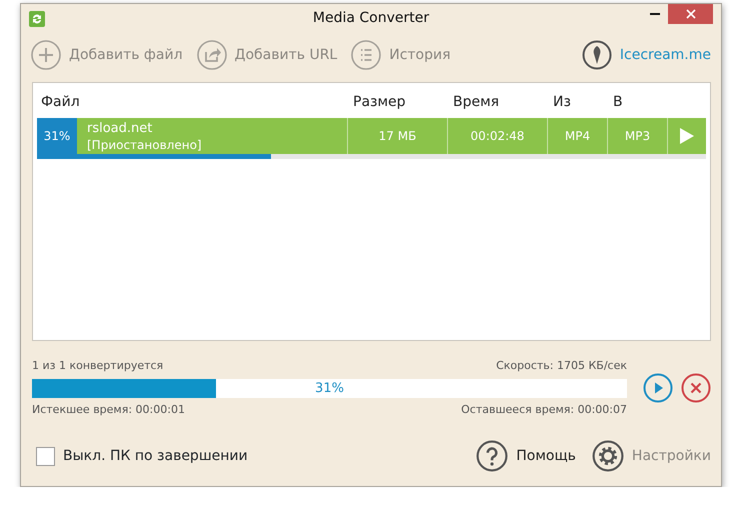 The width and height of the screenshot is (743, 506). I want to click on cancel-icon, so click(696, 388).